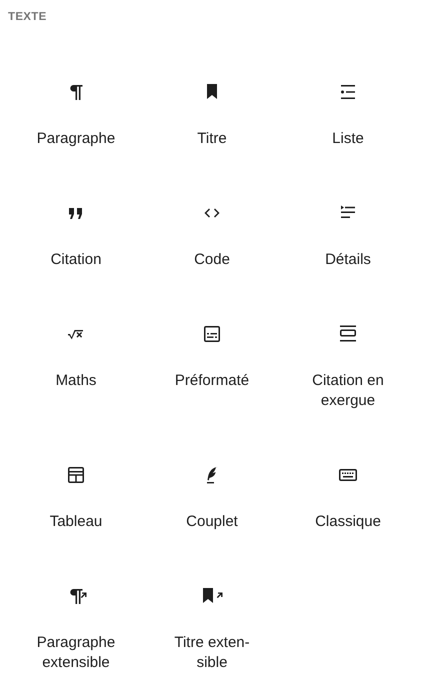  I want to click on section-heading: TEXTE, so click(28, 17).